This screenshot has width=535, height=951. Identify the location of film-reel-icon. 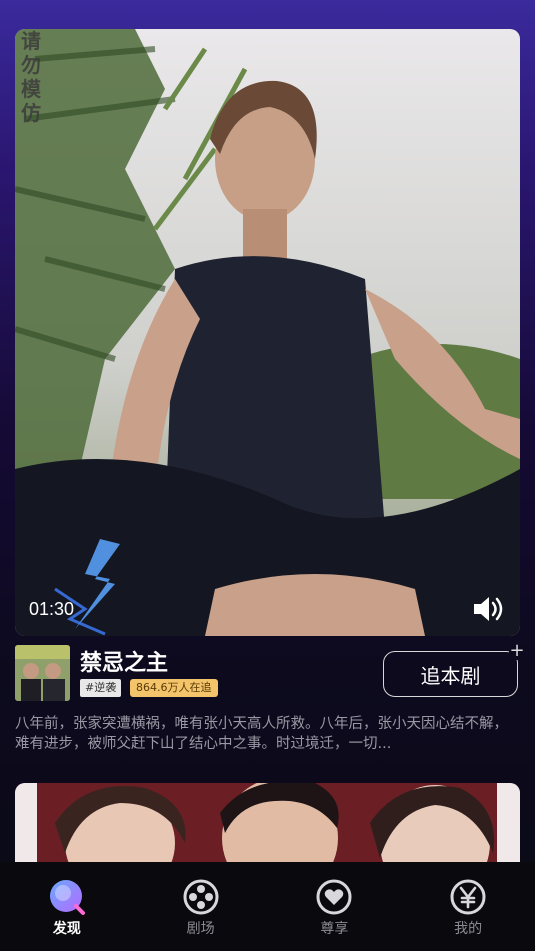
(201, 897).